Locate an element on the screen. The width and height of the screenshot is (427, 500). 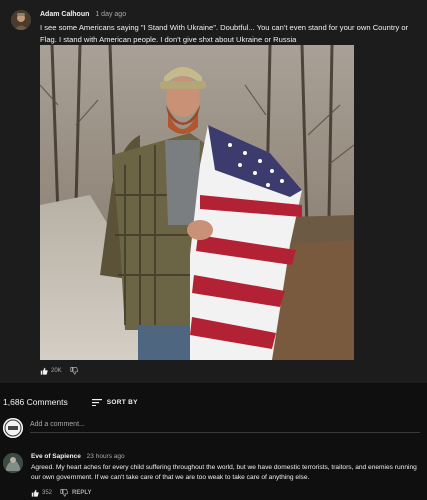
comment-author-line: Eve of Sapience 23 hours ago is located at coordinates (78, 456).